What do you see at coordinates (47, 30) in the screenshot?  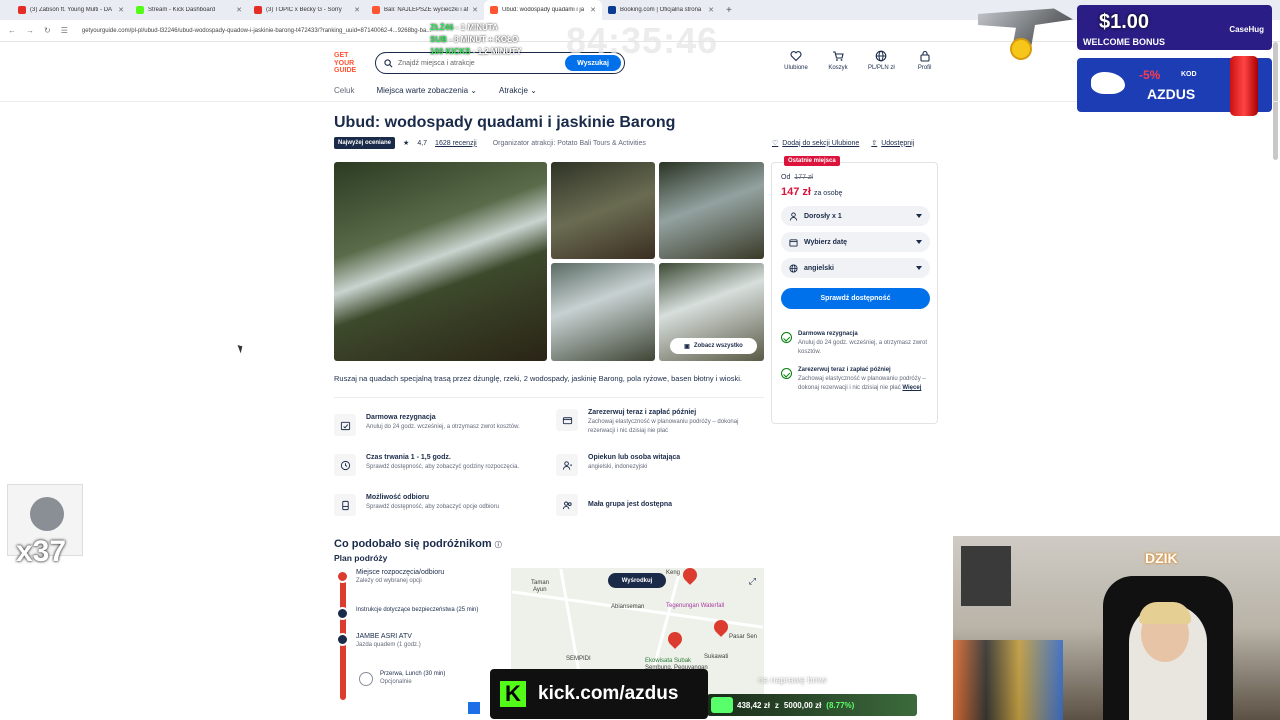 I see `reload-icon: ↻` at bounding box center [47, 30].